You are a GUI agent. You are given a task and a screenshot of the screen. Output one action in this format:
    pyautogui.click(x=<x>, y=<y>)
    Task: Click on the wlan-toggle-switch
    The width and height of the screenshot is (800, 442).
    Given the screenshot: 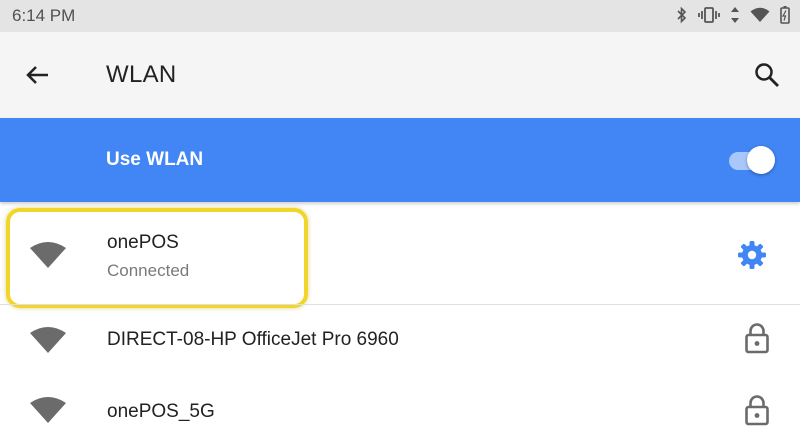 What is the action you would take?
    pyautogui.click(x=752, y=161)
    